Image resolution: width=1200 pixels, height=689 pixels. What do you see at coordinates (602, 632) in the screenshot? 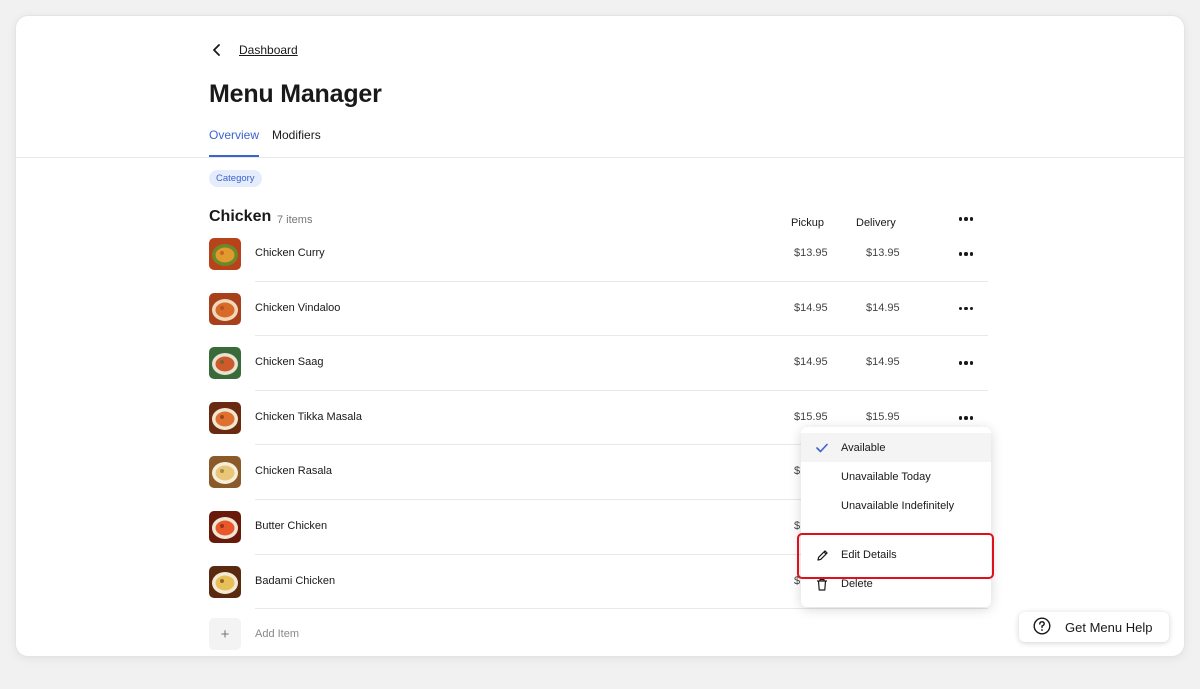
I see `add-item-row: + Add Item` at bounding box center [602, 632].